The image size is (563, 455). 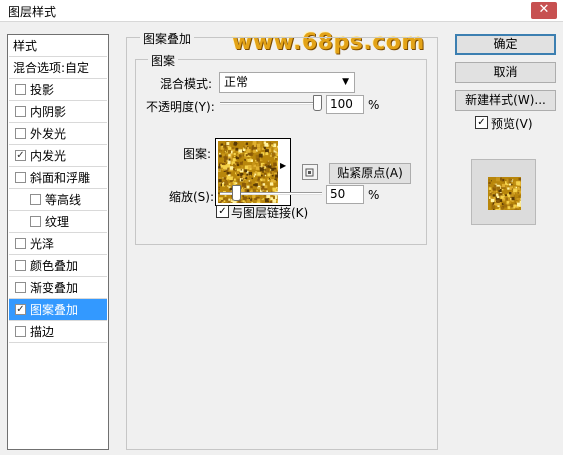 I want to click on style-item-label: 内阴影, so click(x=48, y=112).